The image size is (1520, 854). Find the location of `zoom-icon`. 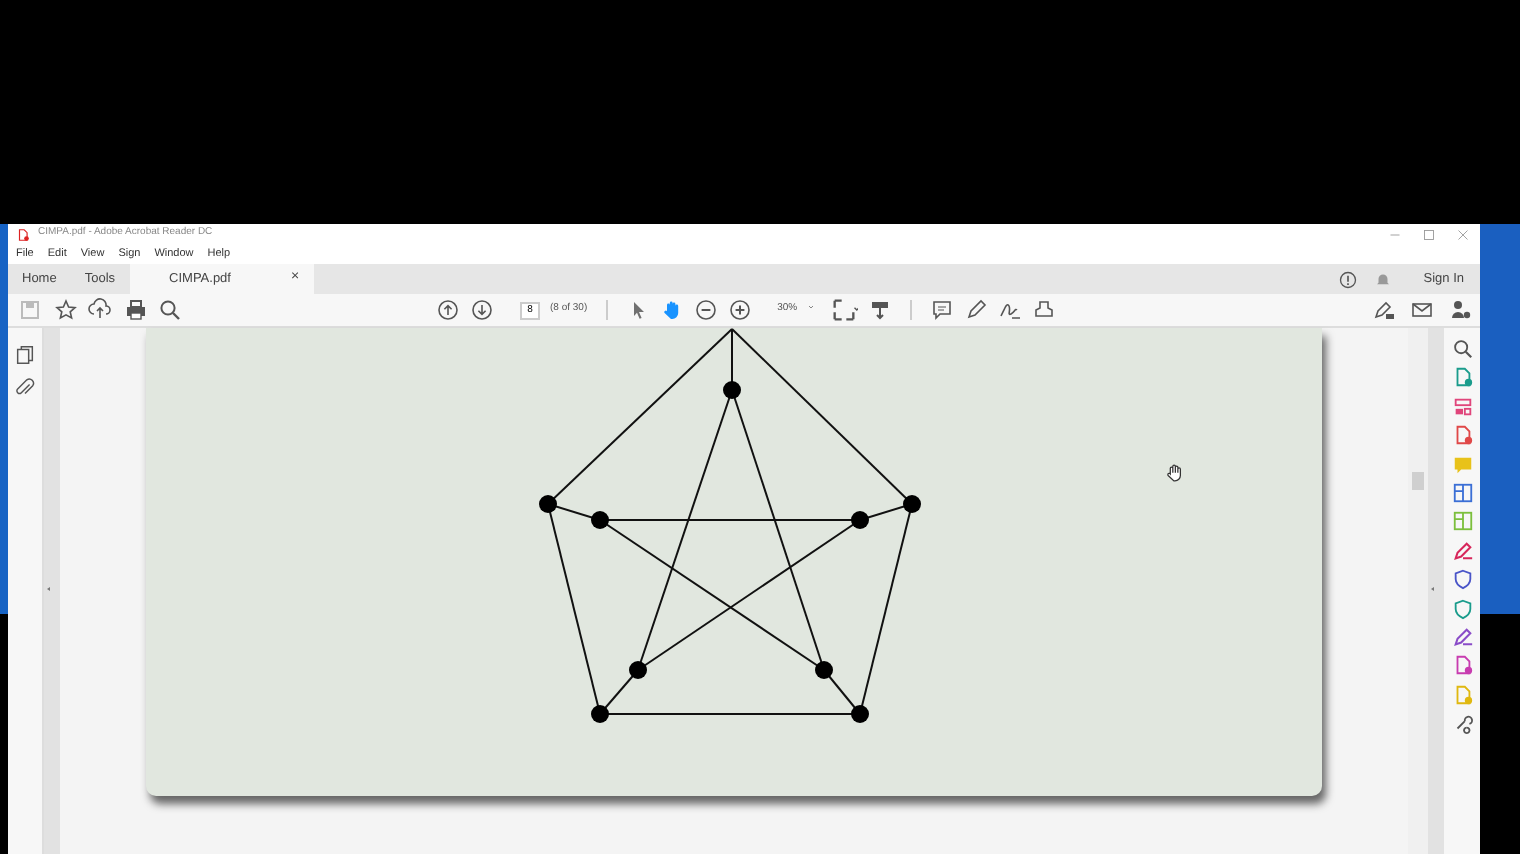

zoom-icon is located at coordinates (1462, 349).